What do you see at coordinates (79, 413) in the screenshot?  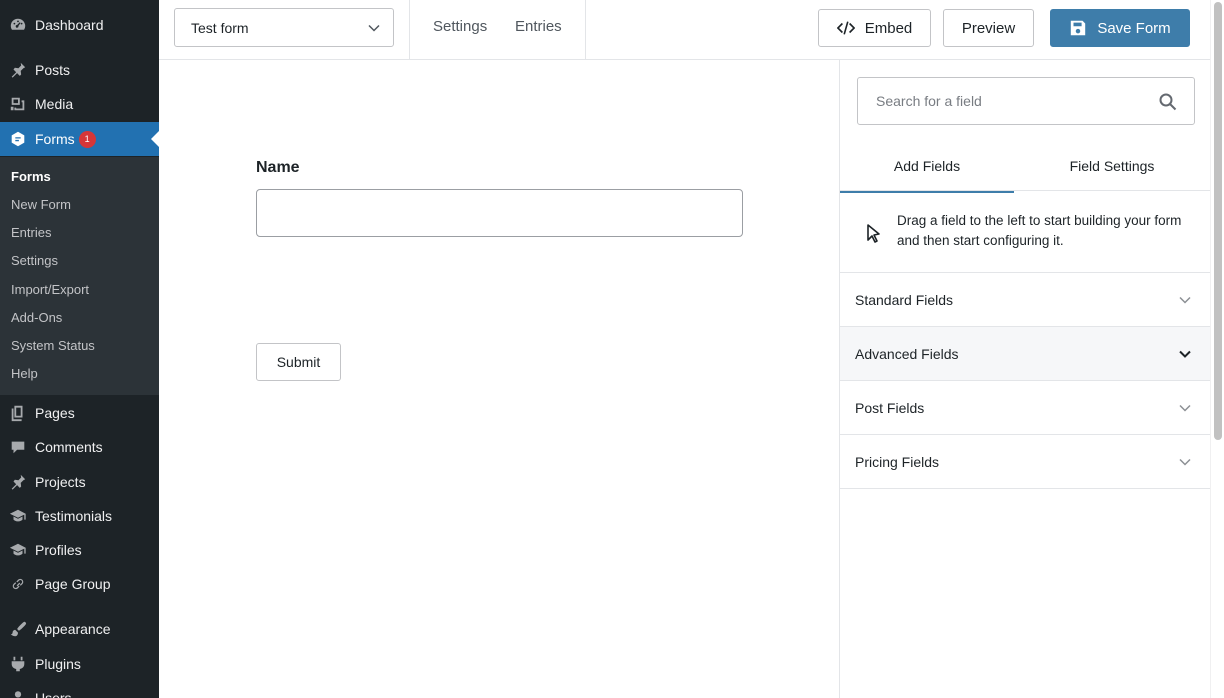 I see `sidebar-item-pages: Pages` at bounding box center [79, 413].